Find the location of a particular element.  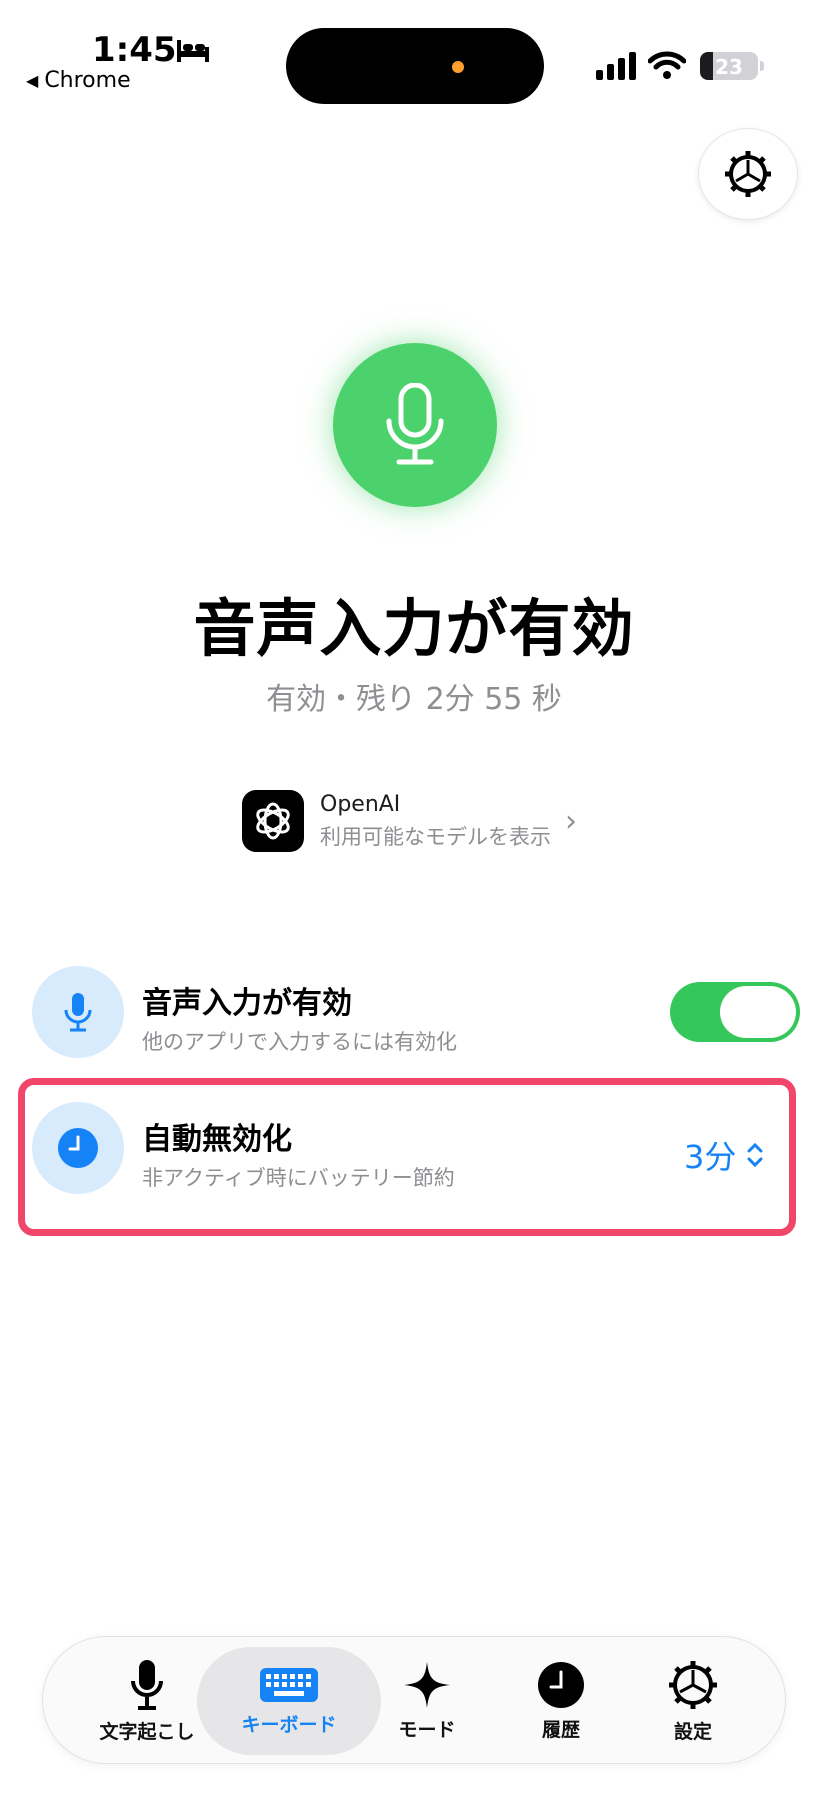

voice-input-title: 音声入力が有効 is located at coordinates (247, 1003).